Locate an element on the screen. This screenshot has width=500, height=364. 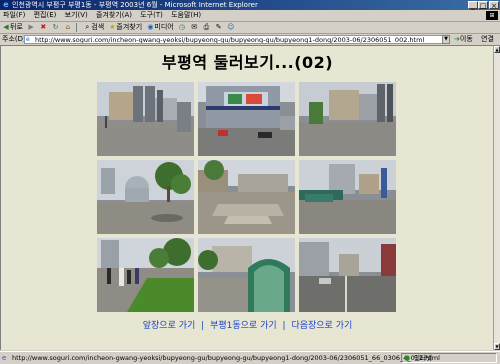
menu-favorites: 즐겨찾기(A) is located at coordinates (114, 15).